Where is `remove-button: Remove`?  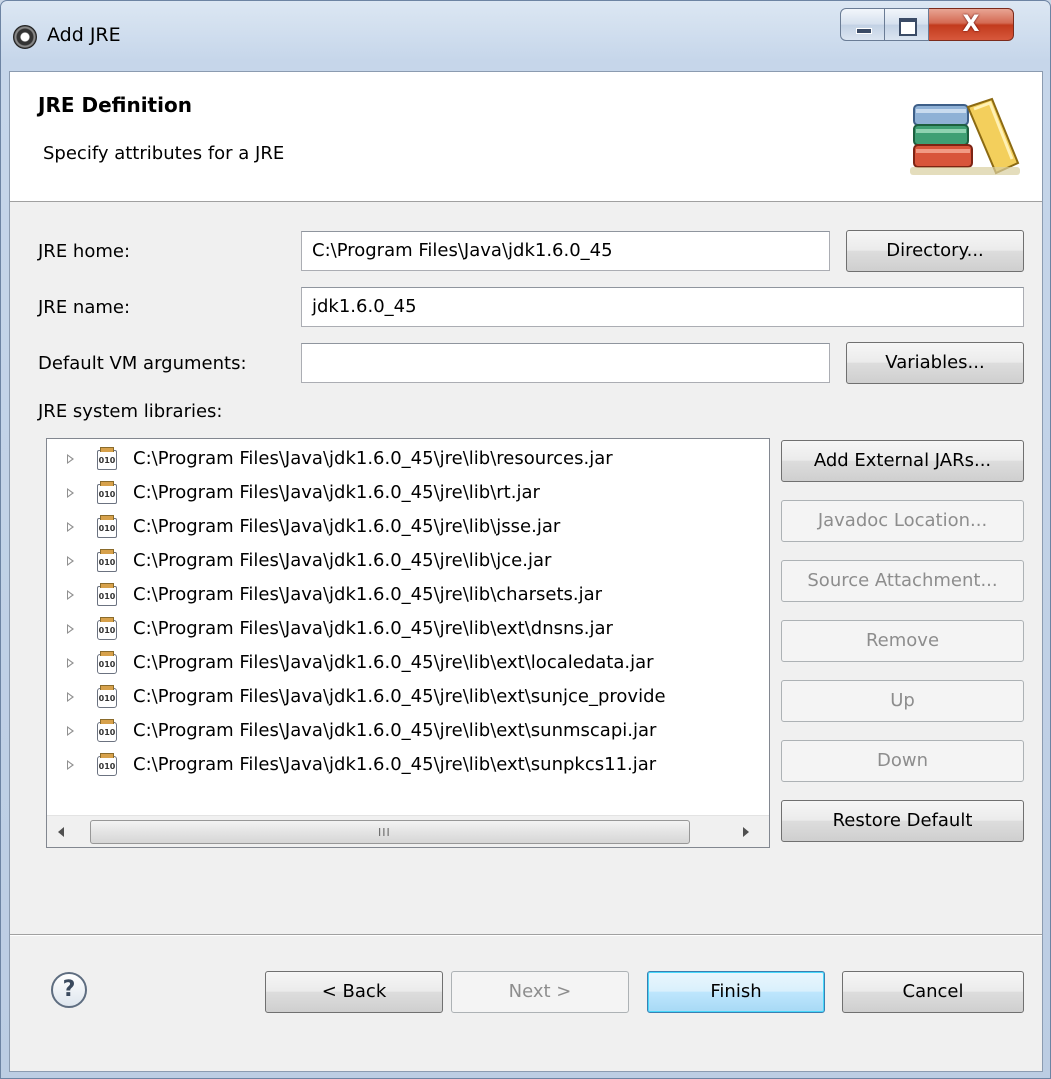
remove-button: Remove is located at coordinates (902, 641).